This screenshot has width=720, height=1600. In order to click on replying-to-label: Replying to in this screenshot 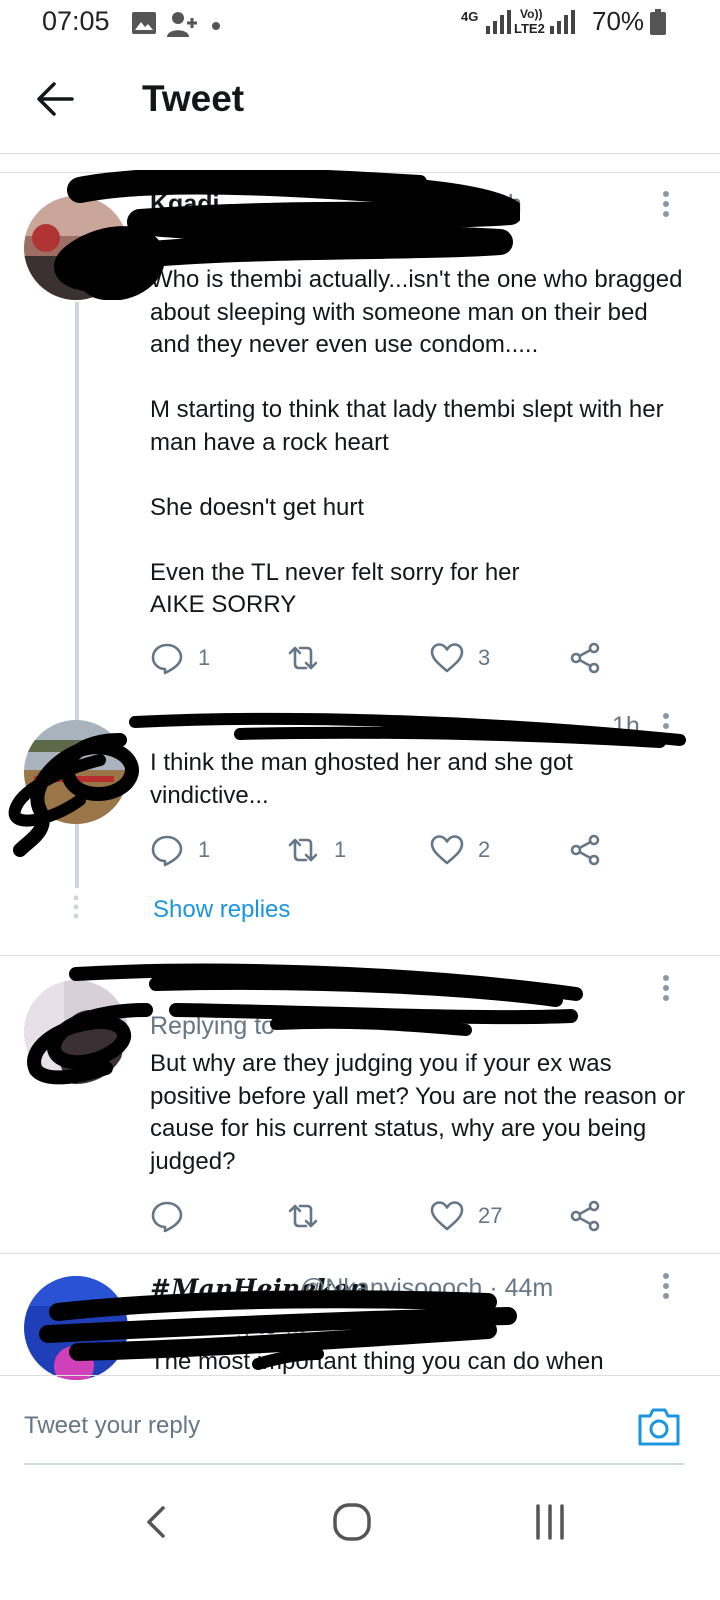, I will do `click(213, 1026)`.